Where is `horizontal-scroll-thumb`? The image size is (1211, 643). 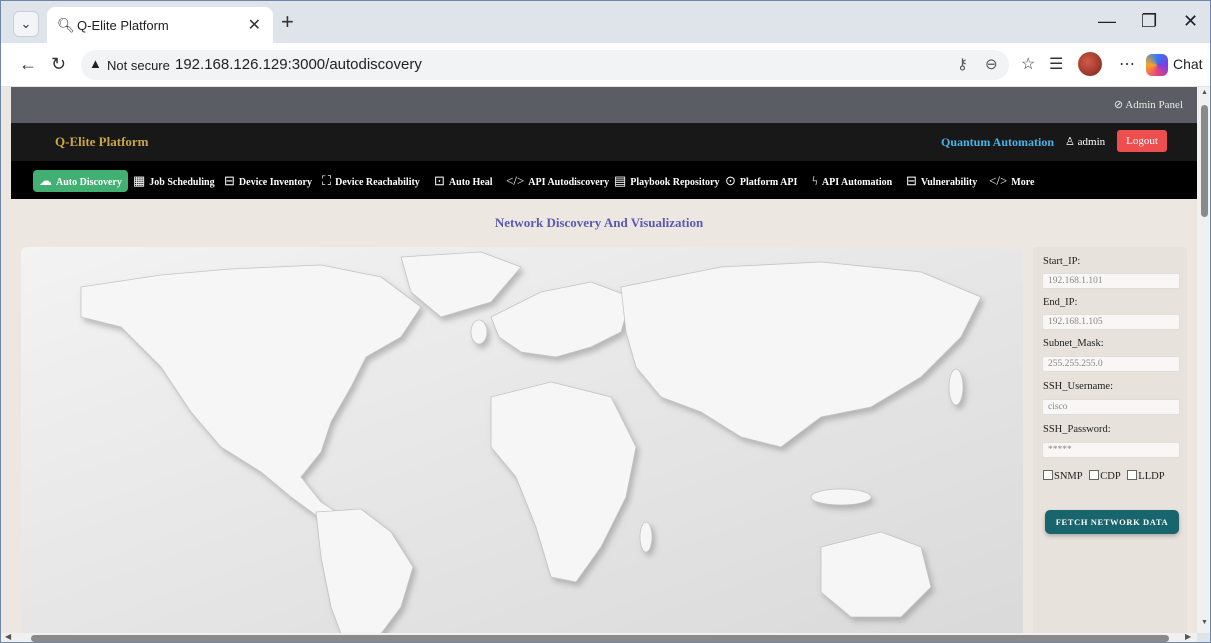
horizontal-scroll-thumb is located at coordinates (600, 638).